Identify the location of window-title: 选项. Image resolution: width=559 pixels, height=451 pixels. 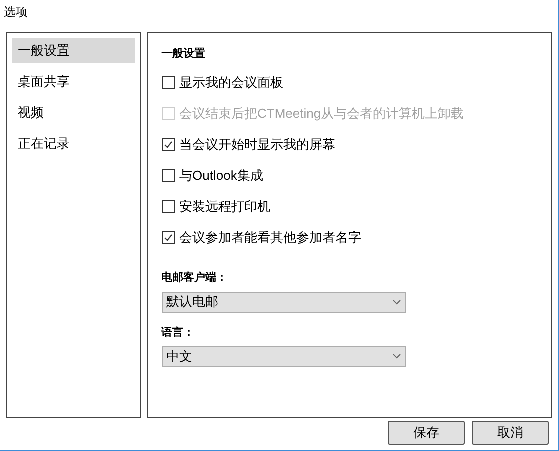
(16, 12).